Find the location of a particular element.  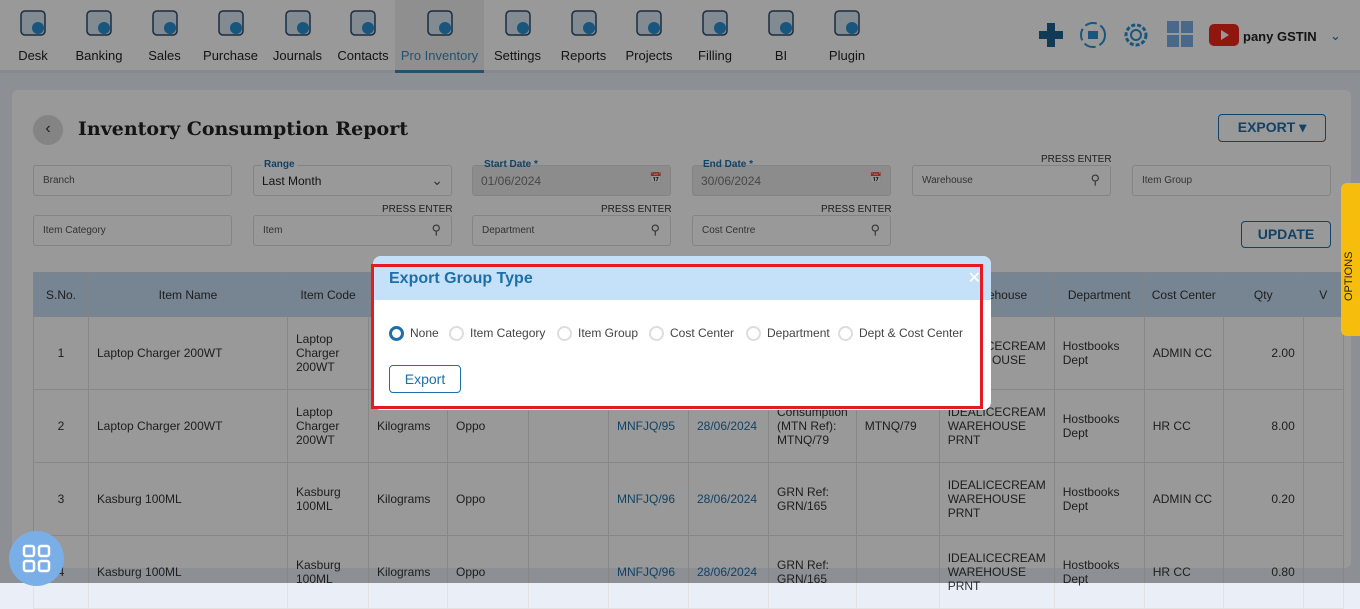

radio-label: Department is located at coordinates (798, 333).